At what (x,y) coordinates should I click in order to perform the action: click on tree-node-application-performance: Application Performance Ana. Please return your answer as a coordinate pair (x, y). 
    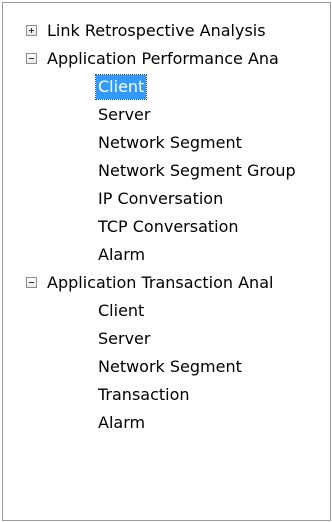
    Looking at the image, I should click on (166, 59).